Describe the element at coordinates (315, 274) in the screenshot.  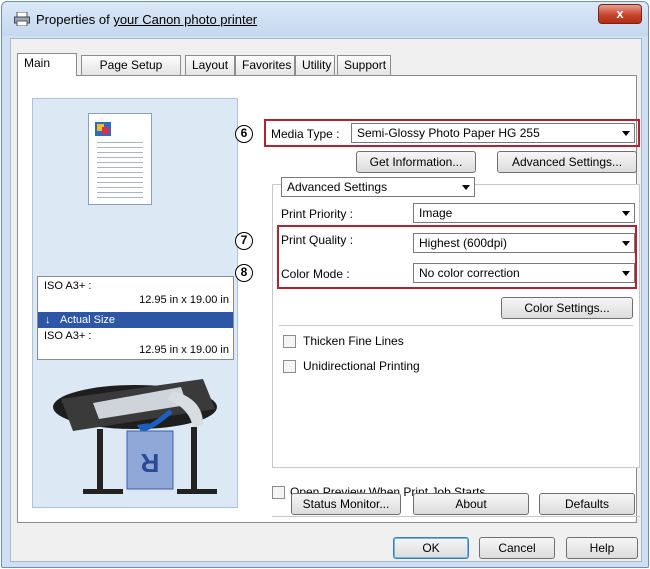
I see `color-mode-label: Color Mode :` at that location.